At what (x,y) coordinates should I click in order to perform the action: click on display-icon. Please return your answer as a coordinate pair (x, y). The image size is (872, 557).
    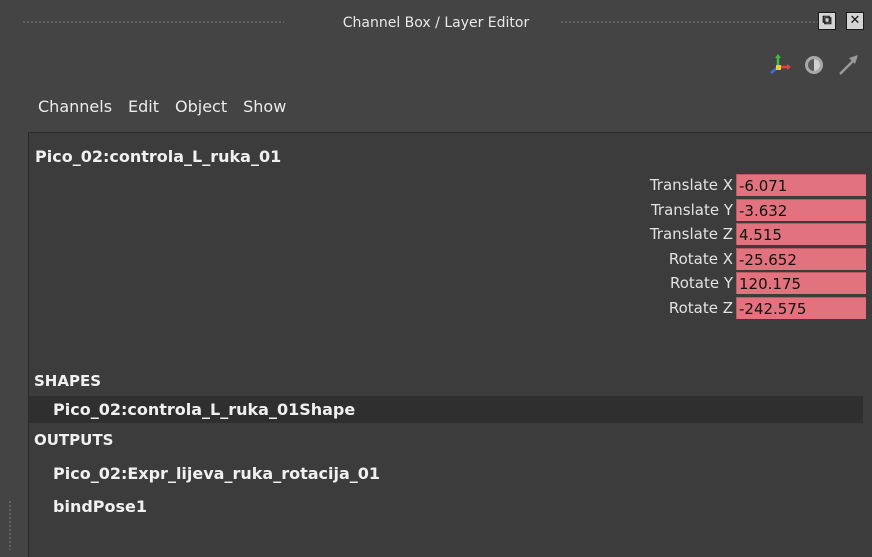
    Looking at the image, I should click on (814, 65).